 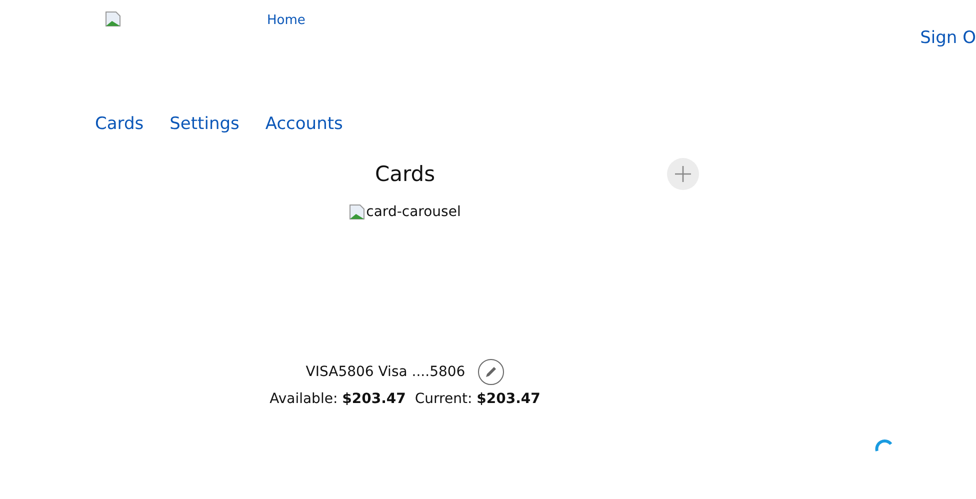 I want to click on edit-button, so click(x=491, y=372).